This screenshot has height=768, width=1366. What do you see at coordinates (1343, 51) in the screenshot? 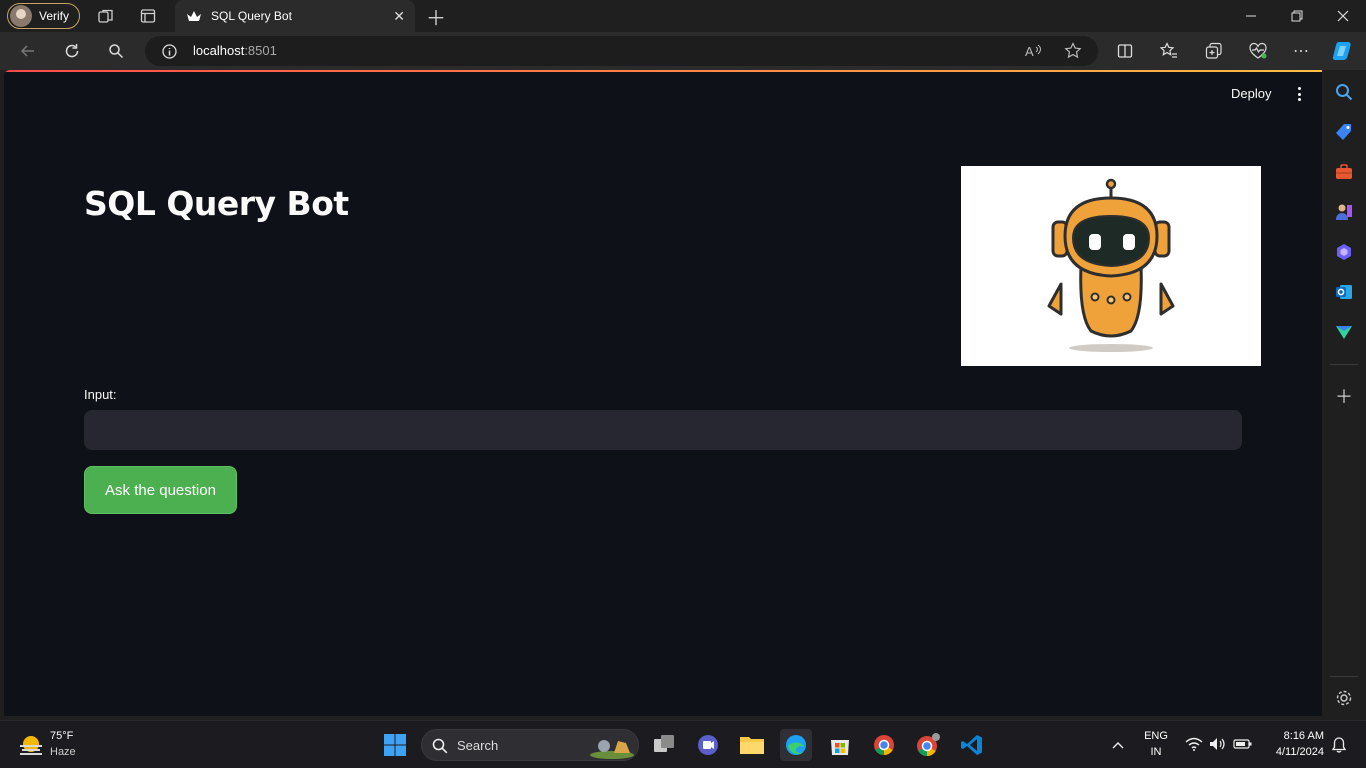
I see `copilot-icon` at bounding box center [1343, 51].